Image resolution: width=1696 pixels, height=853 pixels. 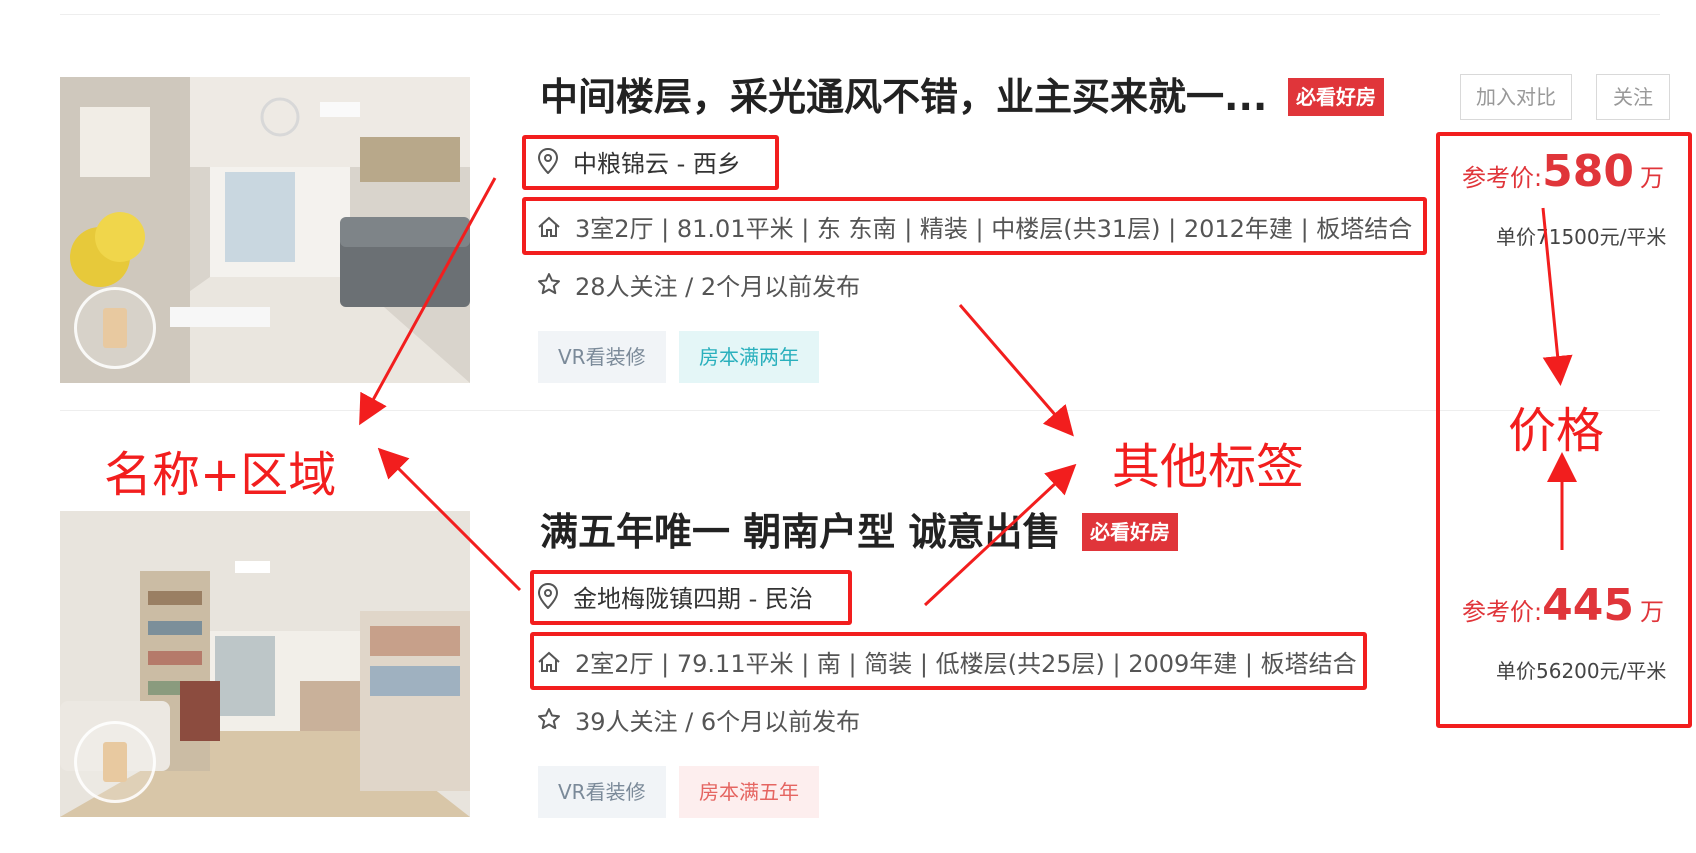 What do you see at coordinates (220, 475) in the screenshot?
I see `annotation-name-region: 名称+区域` at bounding box center [220, 475].